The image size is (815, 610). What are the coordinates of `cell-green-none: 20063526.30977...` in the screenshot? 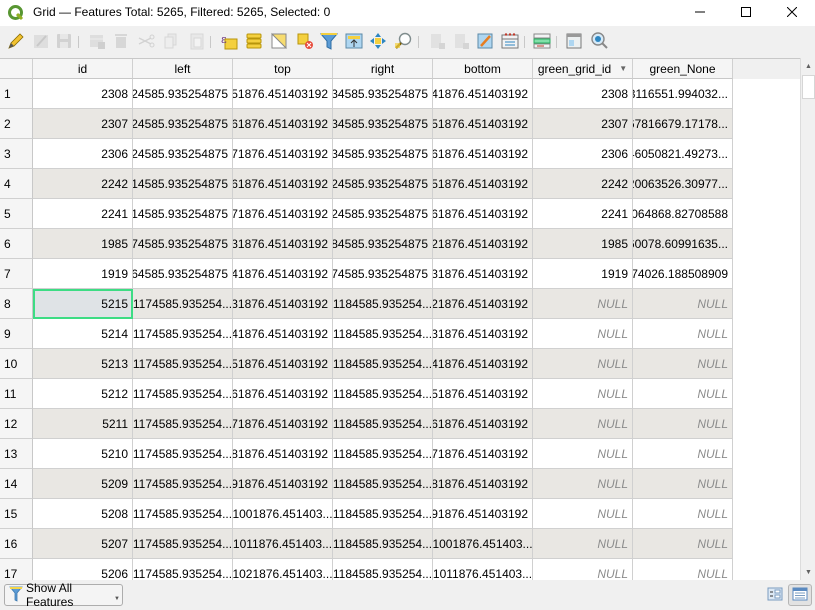 It's located at (683, 184).